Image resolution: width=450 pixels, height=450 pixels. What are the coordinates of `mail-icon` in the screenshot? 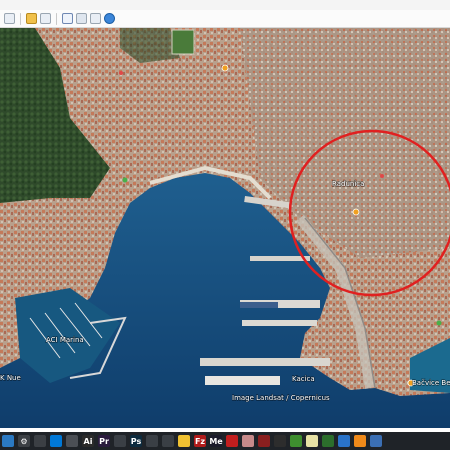 It's located at (56, 441).